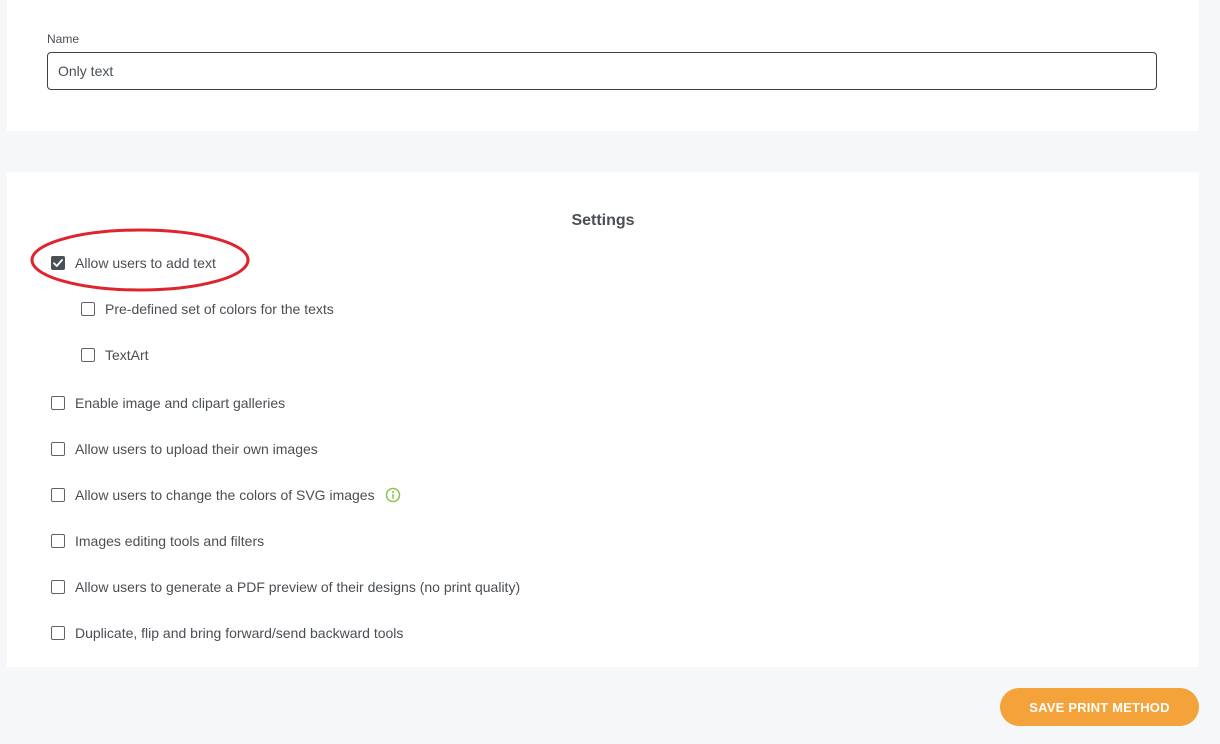  What do you see at coordinates (219, 309) in the screenshot?
I see `option-label: Pre-defined set of colors for the texts` at bounding box center [219, 309].